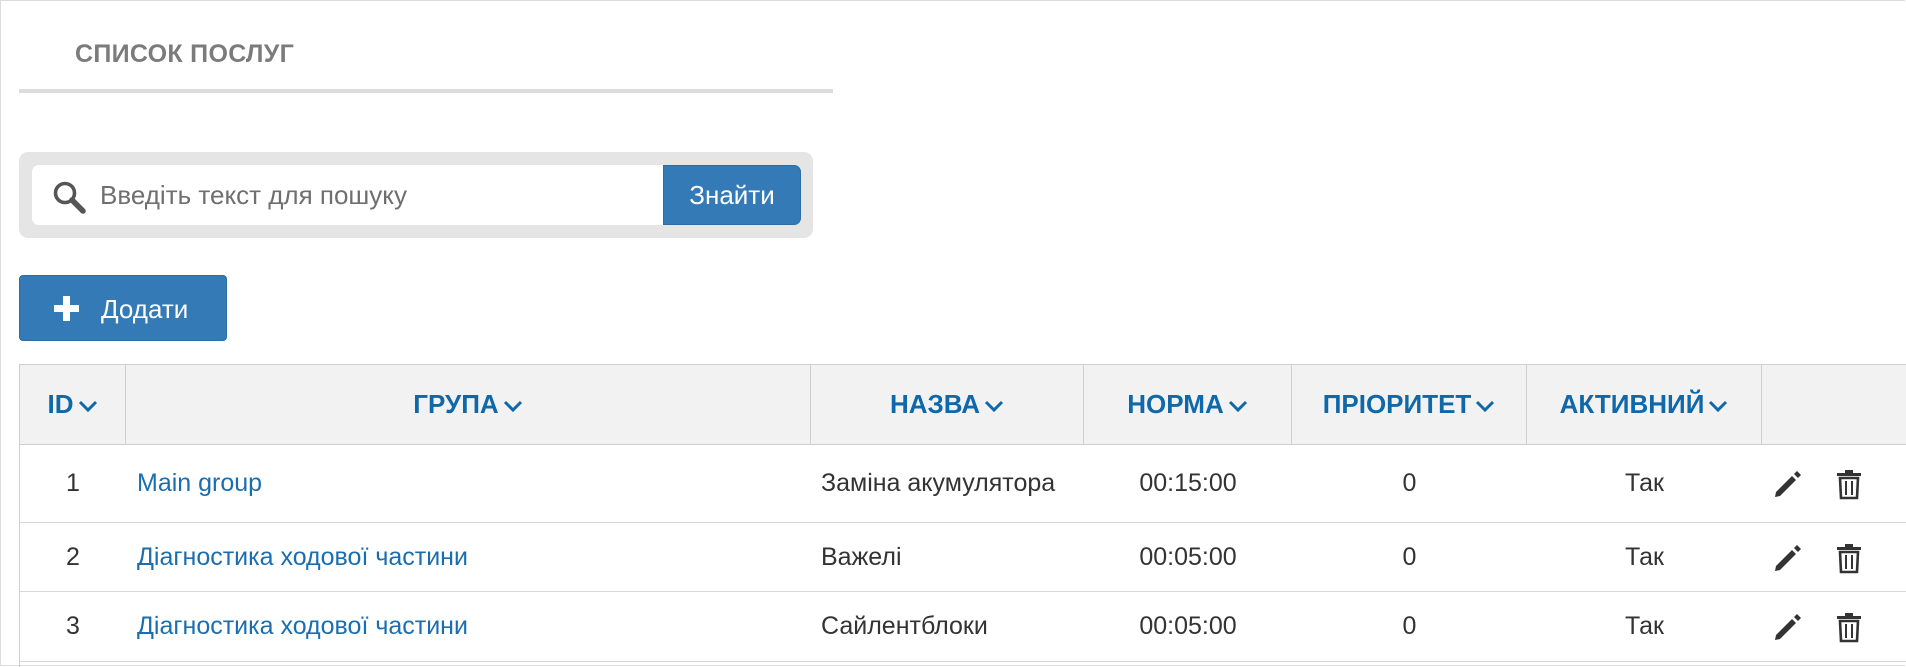  I want to click on column-header-label: ПРІОРИТЕТ, so click(1397, 404).